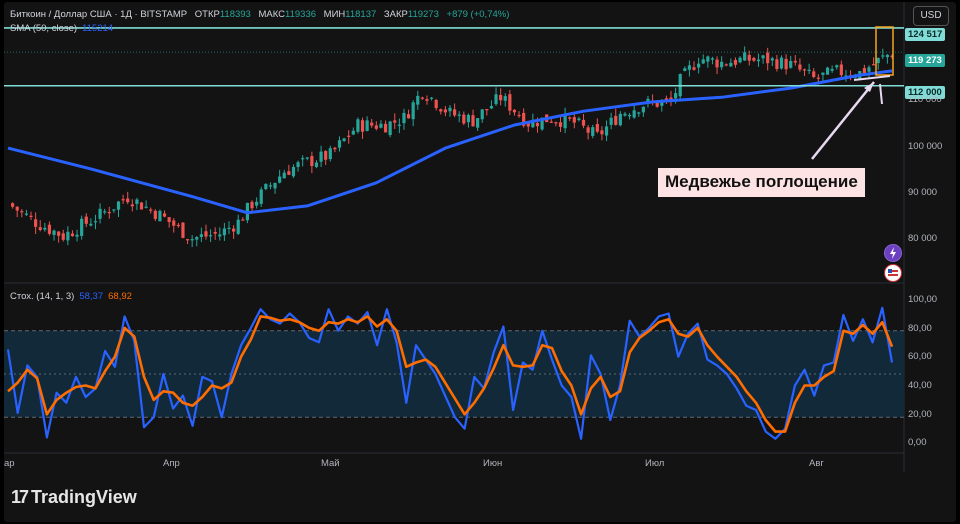 The image size is (960, 524). I want to click on stoch-d-value: 68,92, so click(120, 296).